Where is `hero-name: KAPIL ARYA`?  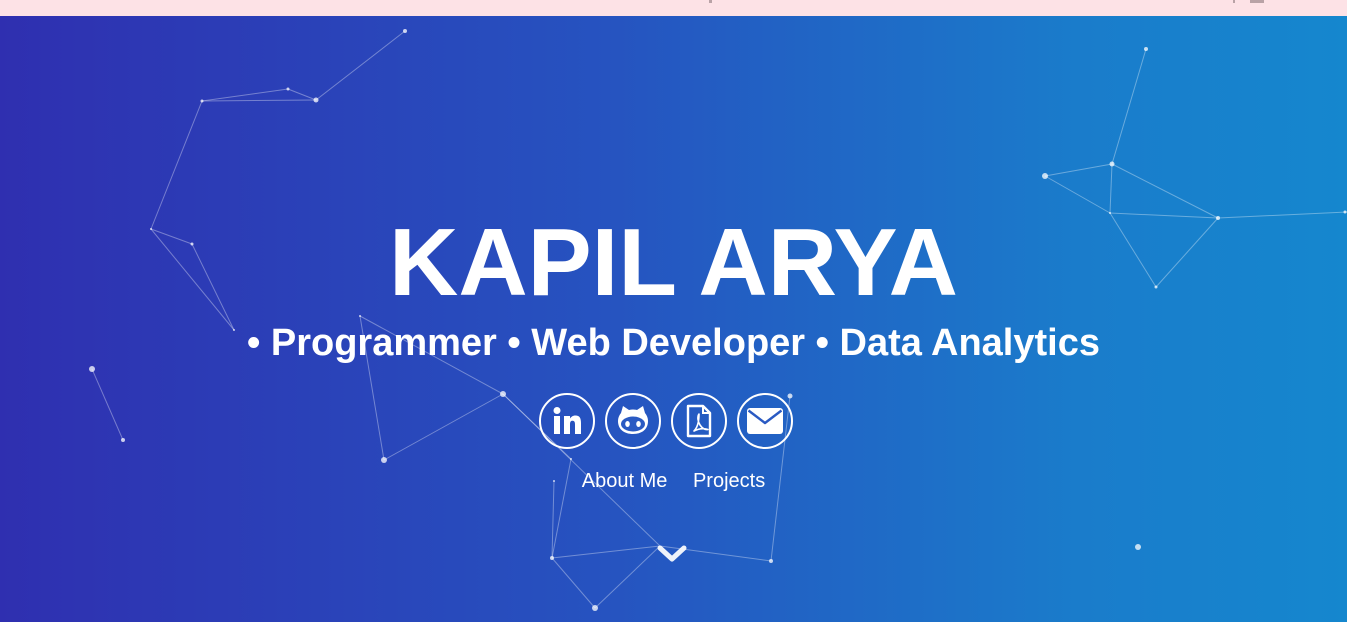 hero-name: KAPIL ARYA is located at coordinates (673, 262).